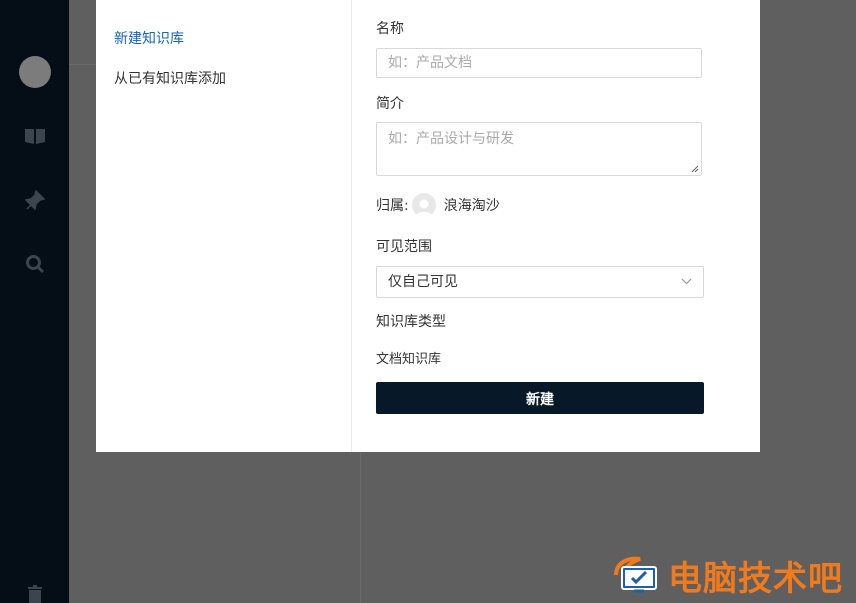 The image size is (856, 603). Describe the element at coordinates (390, 29) in the screenshot. I see `name-label: 名称` at that location.